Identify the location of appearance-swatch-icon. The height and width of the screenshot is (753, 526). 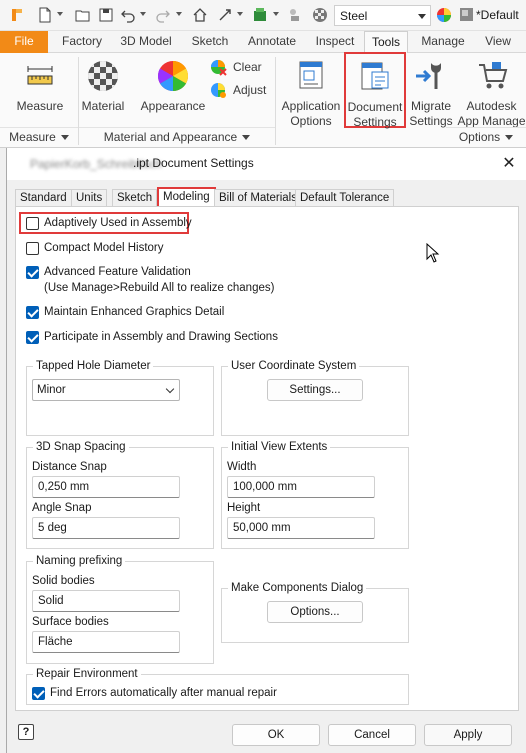
(466, 14).